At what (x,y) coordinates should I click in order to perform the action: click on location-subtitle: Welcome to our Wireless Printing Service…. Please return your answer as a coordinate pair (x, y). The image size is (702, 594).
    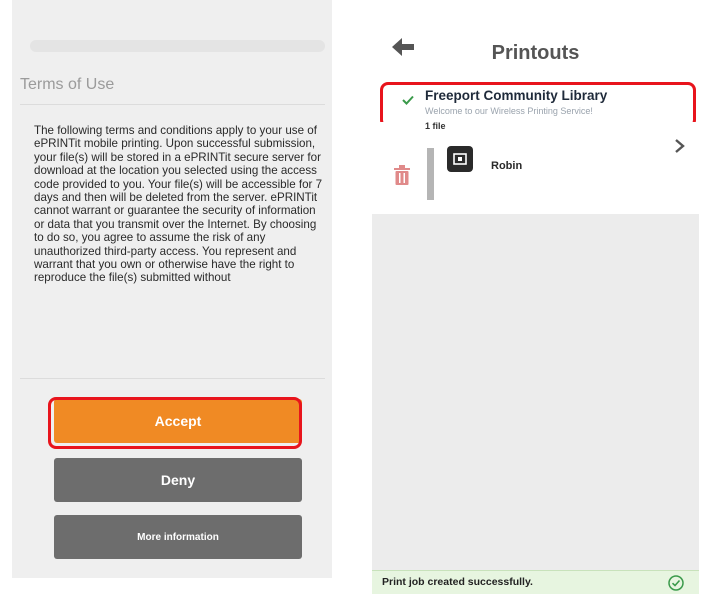
    Looking at the image, I should click on (509, 111).